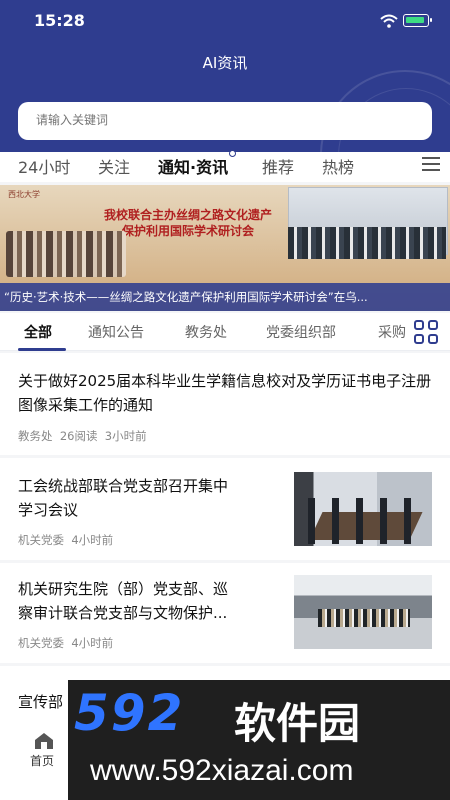 This screenshot has width=450, height=800. What do you see at coordinates (42, 760) in the screenshot?
I see `nav-home-label: 首页` at bounding box center [42, 760].